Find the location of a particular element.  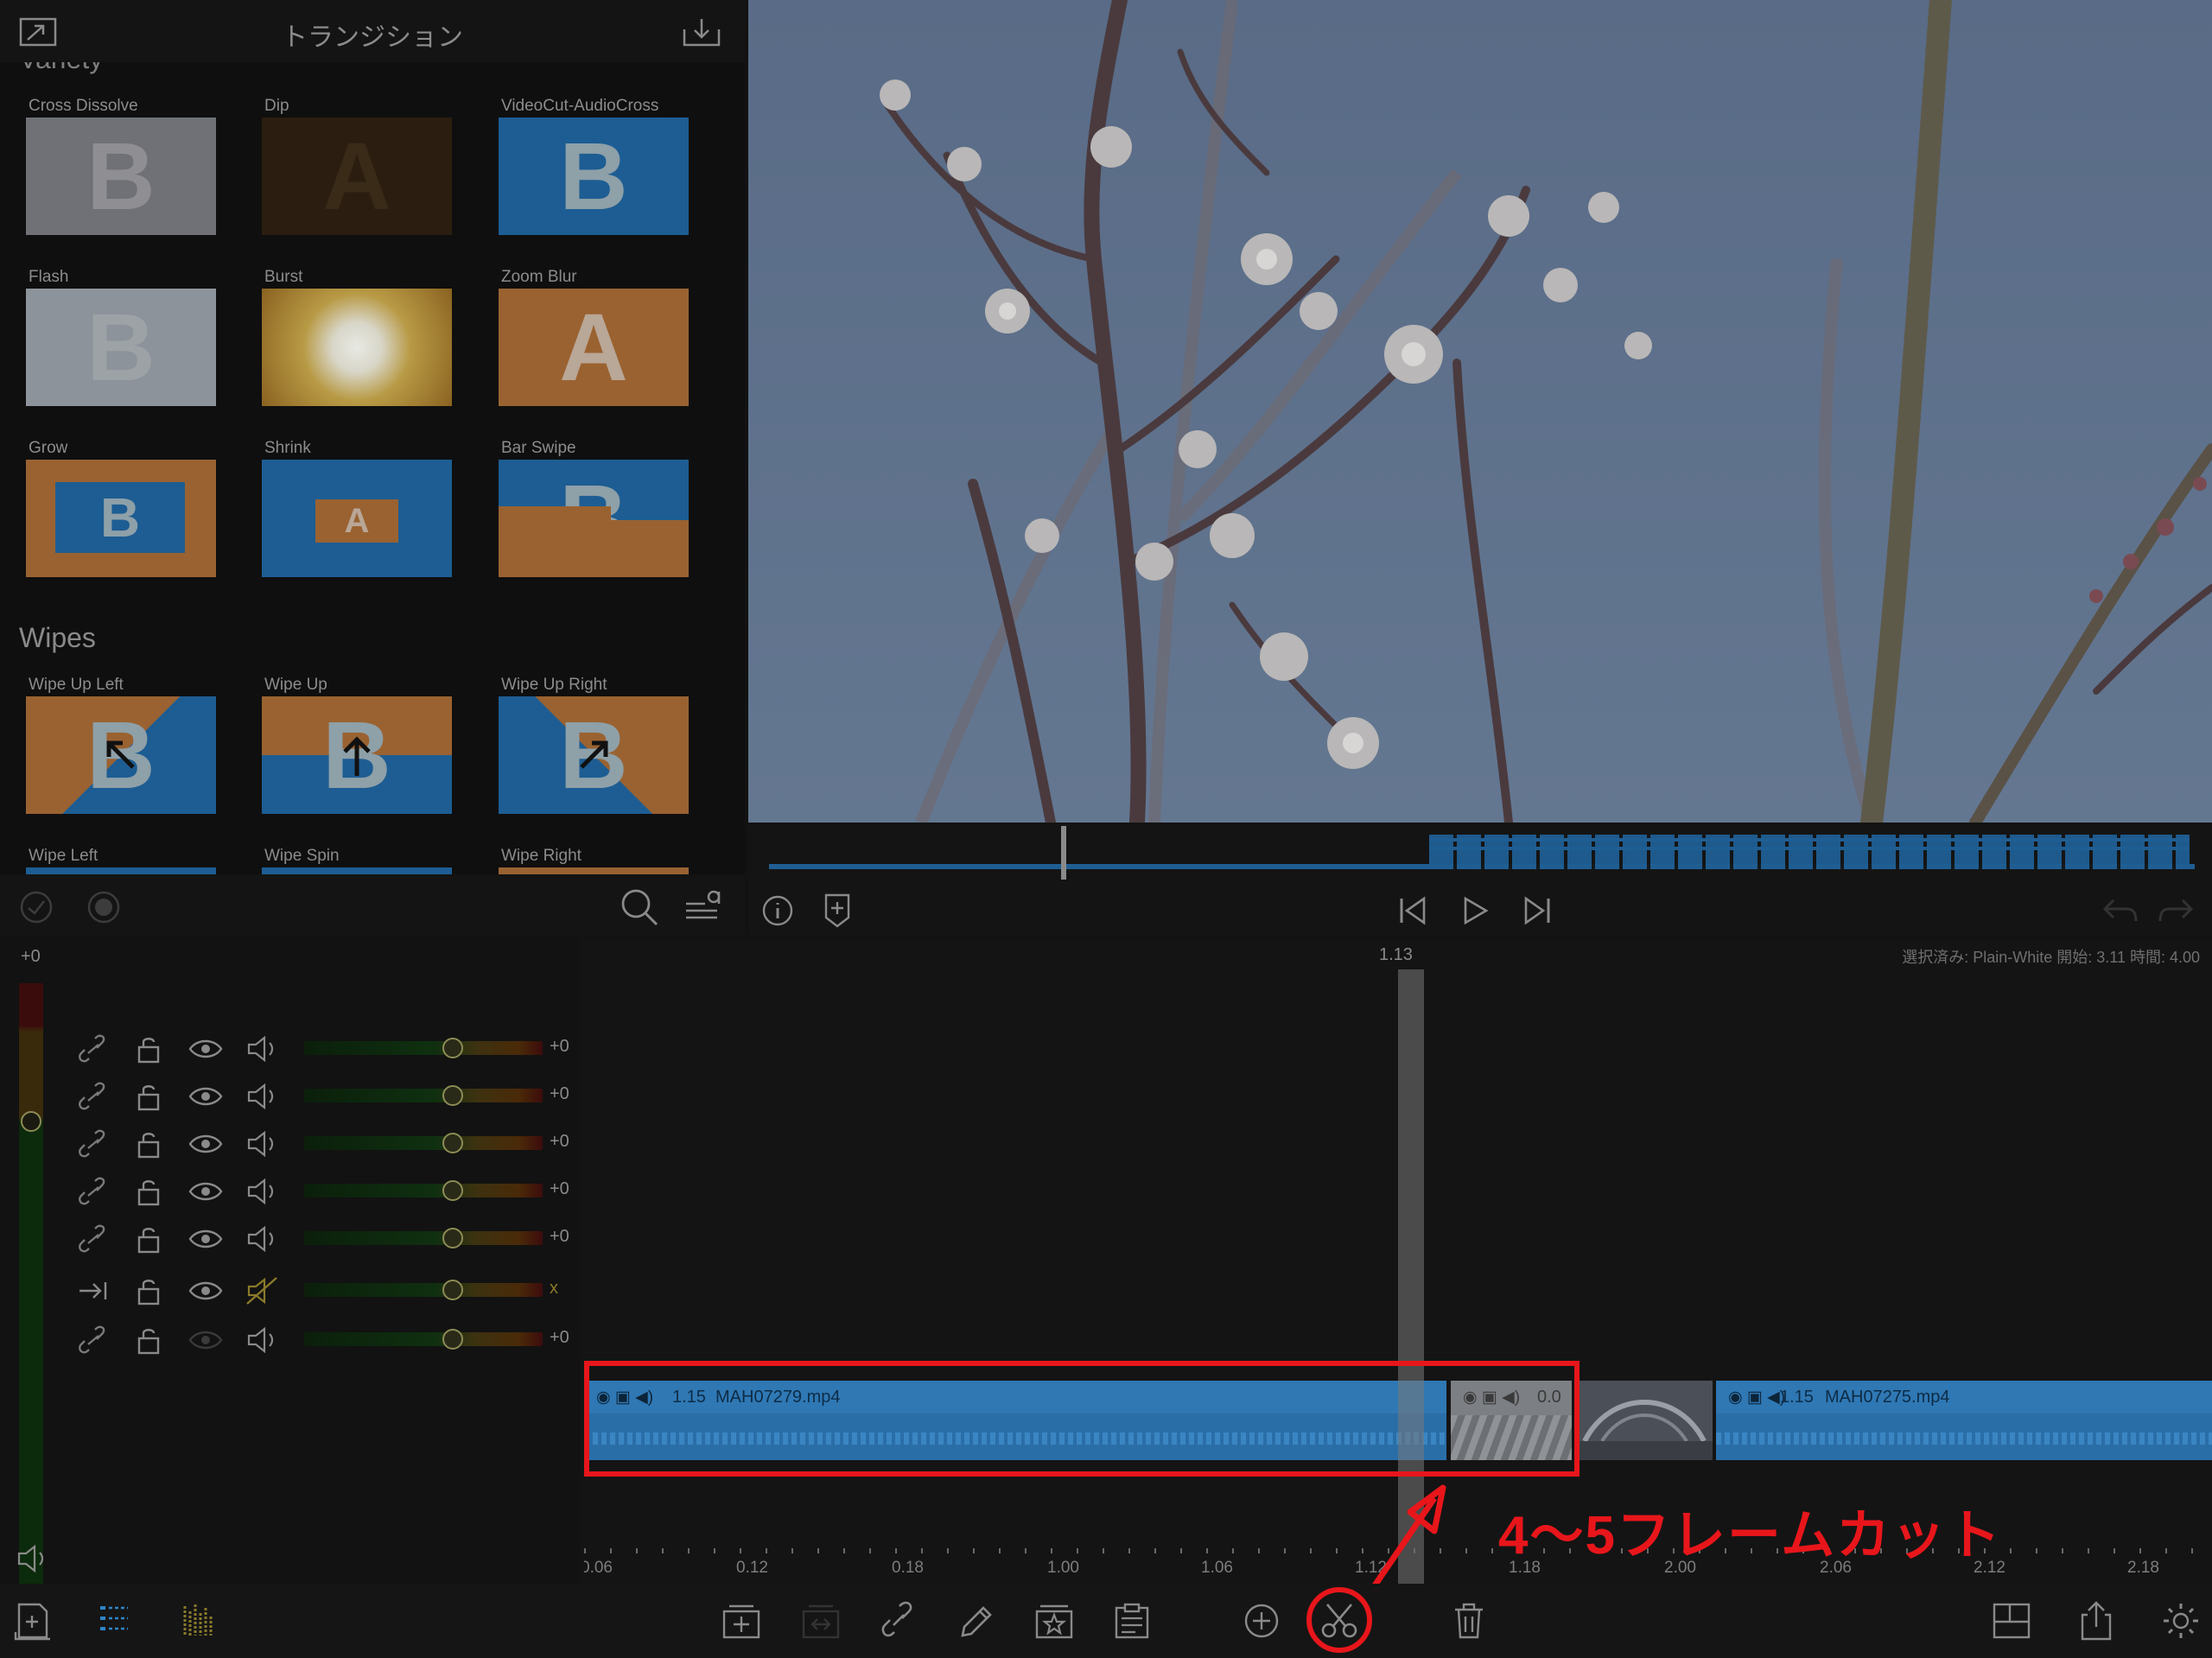

skip-forward-icon is located at coordinates (1537, 910).